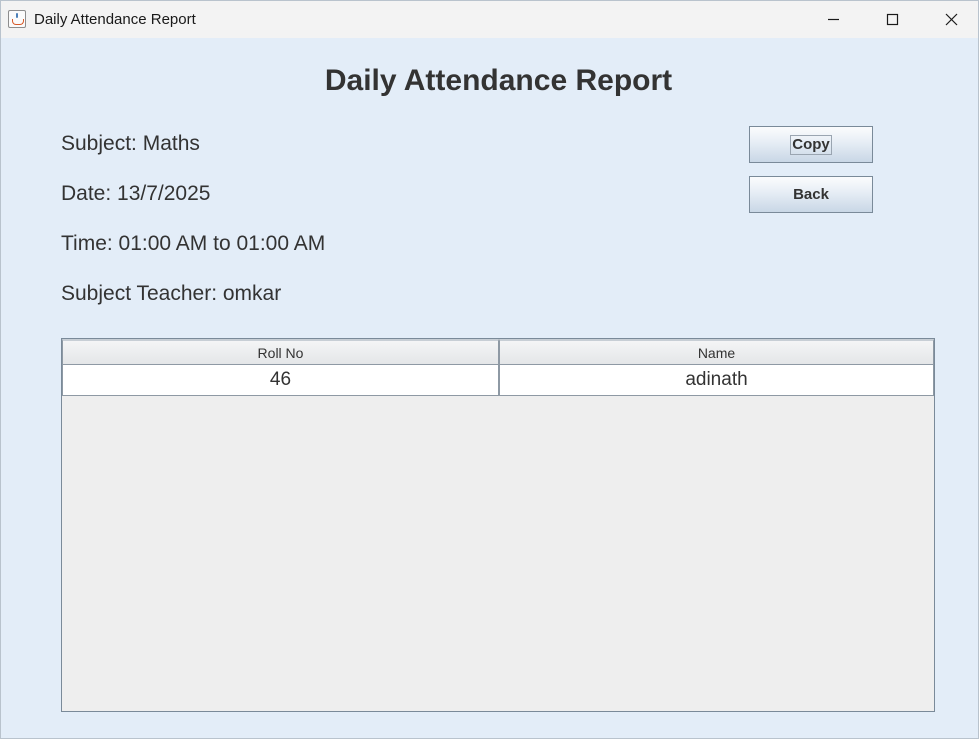 This screenshot has width=979, height=739. What do you see at coordinates (171, 293) in the screenshot?
I see `teacher-label: Subject Teacher: omkar` at bounding box center [171, 293].